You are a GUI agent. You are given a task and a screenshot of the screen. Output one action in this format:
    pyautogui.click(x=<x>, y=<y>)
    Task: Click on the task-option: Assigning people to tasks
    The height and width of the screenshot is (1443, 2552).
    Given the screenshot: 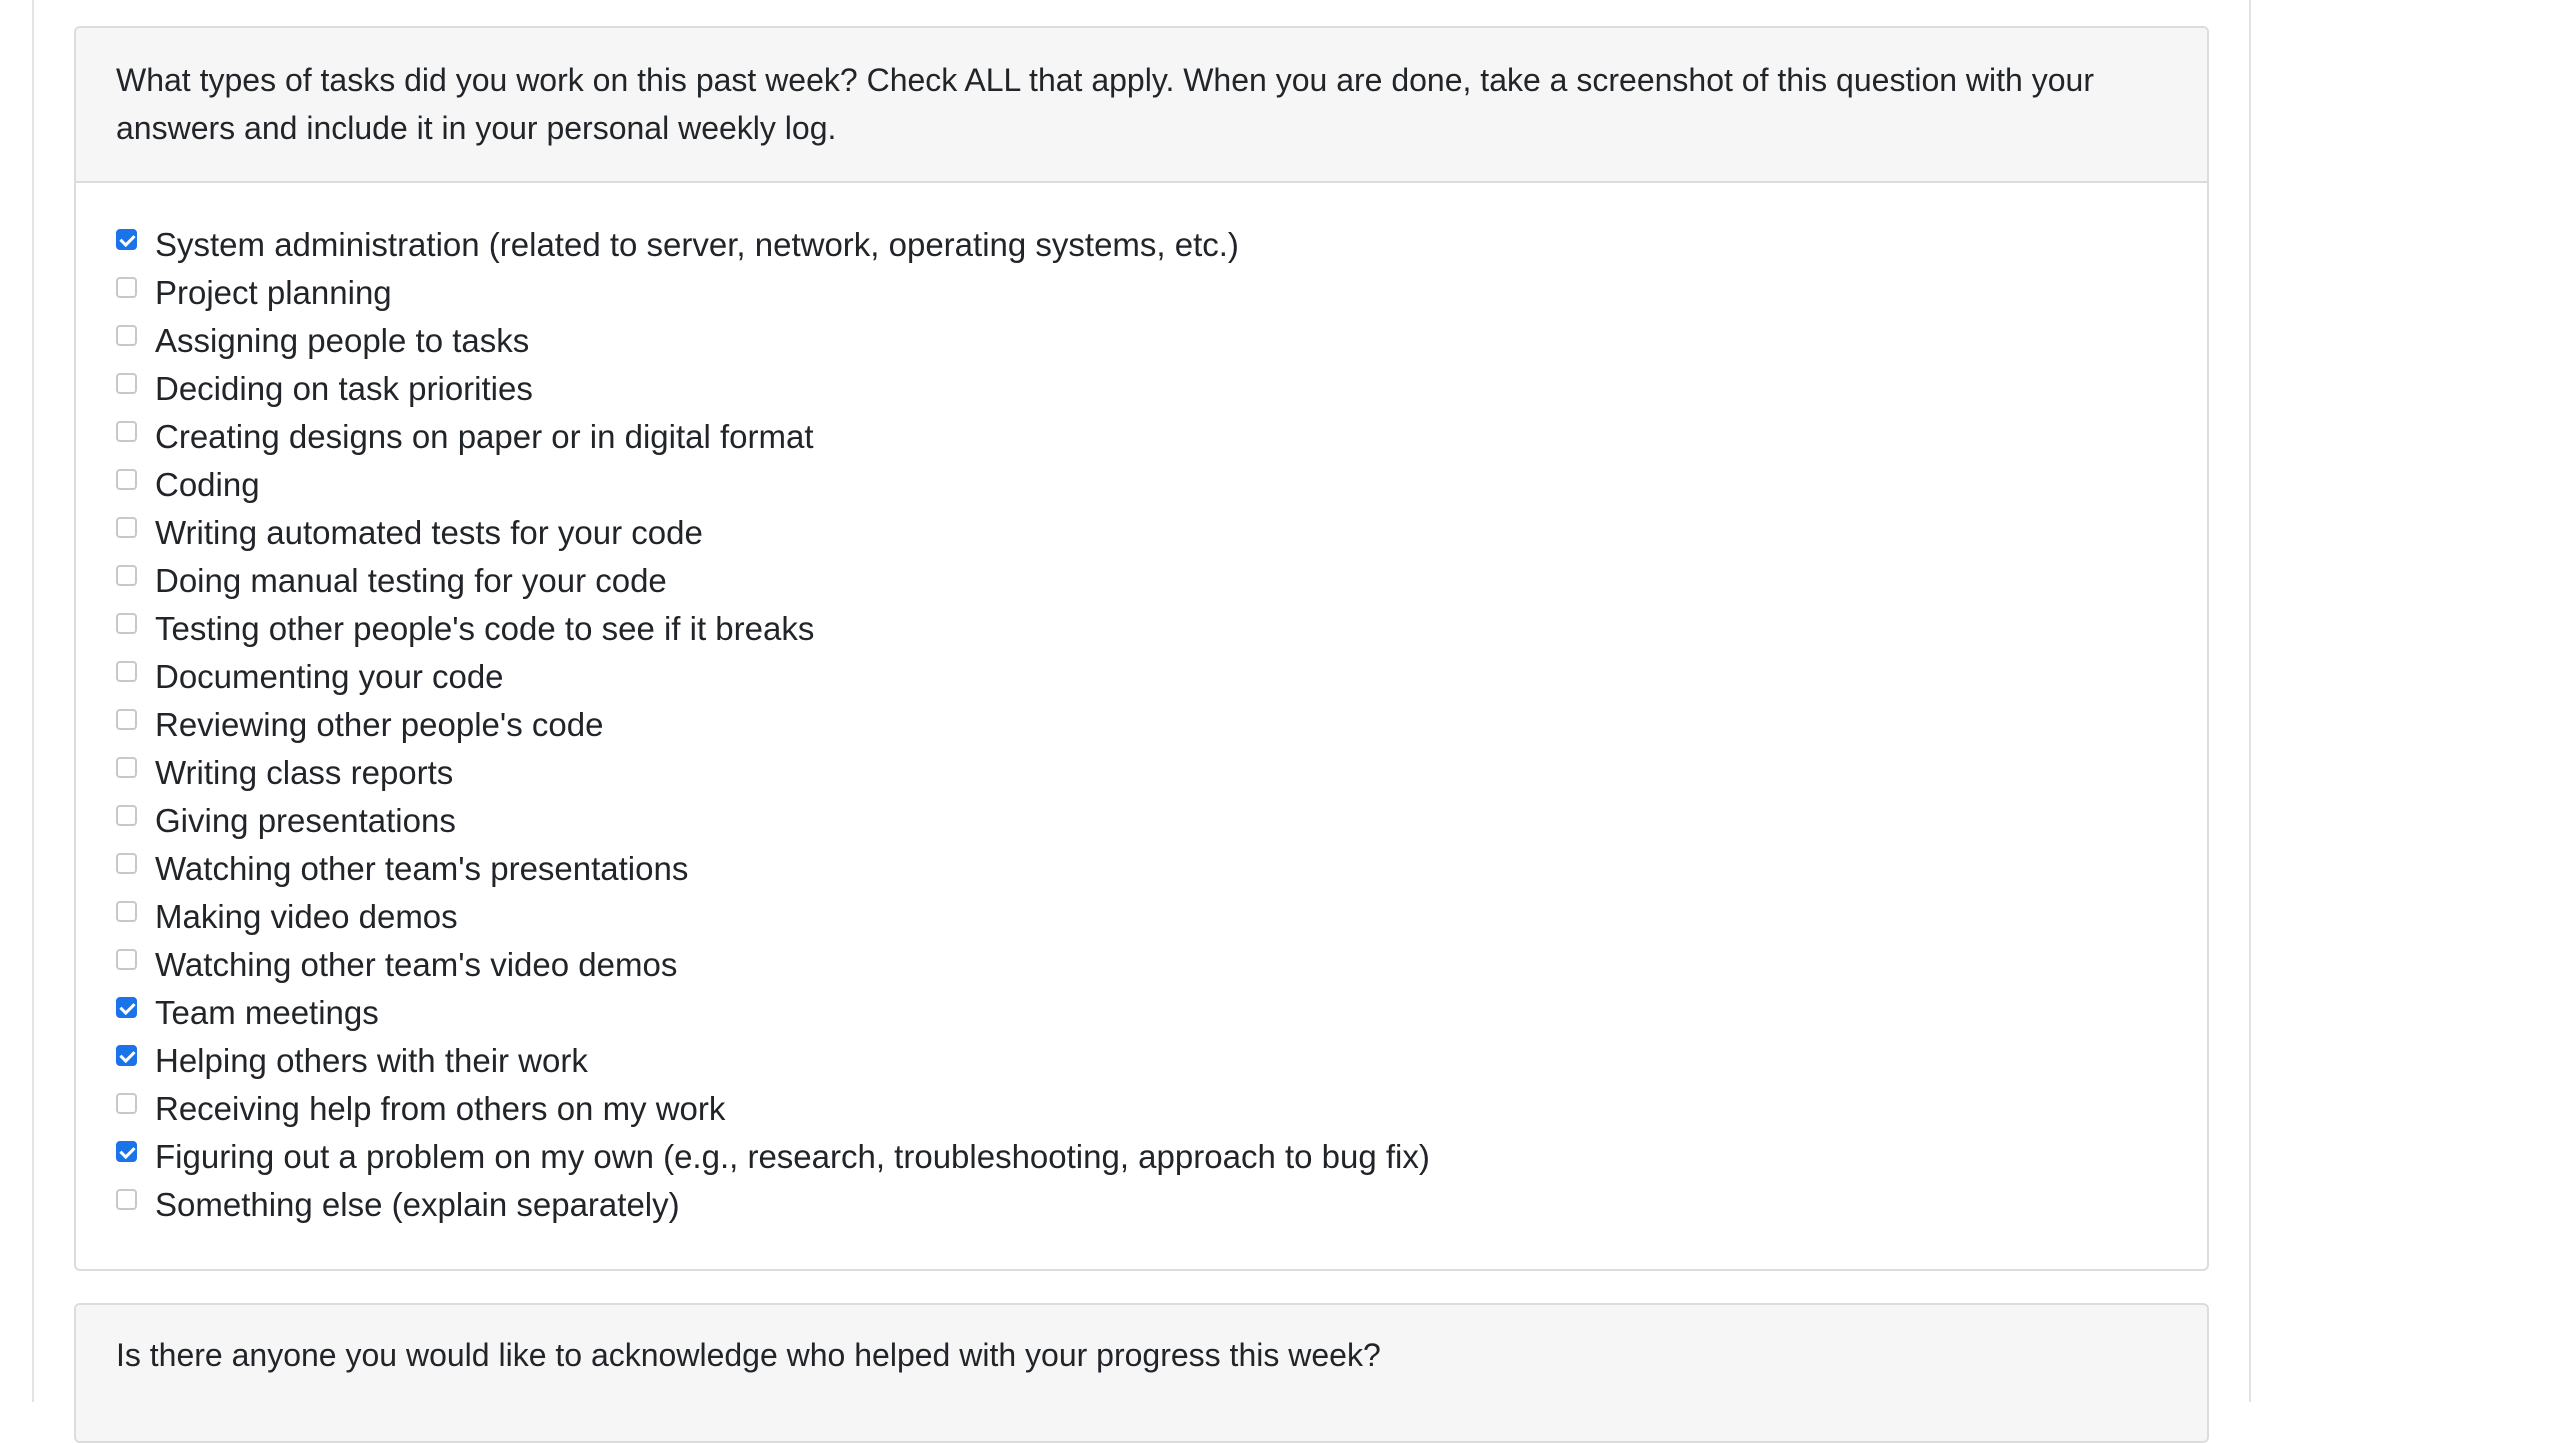 What is the action you would take?
    pyautogui.click(x=1161, y=341)
    